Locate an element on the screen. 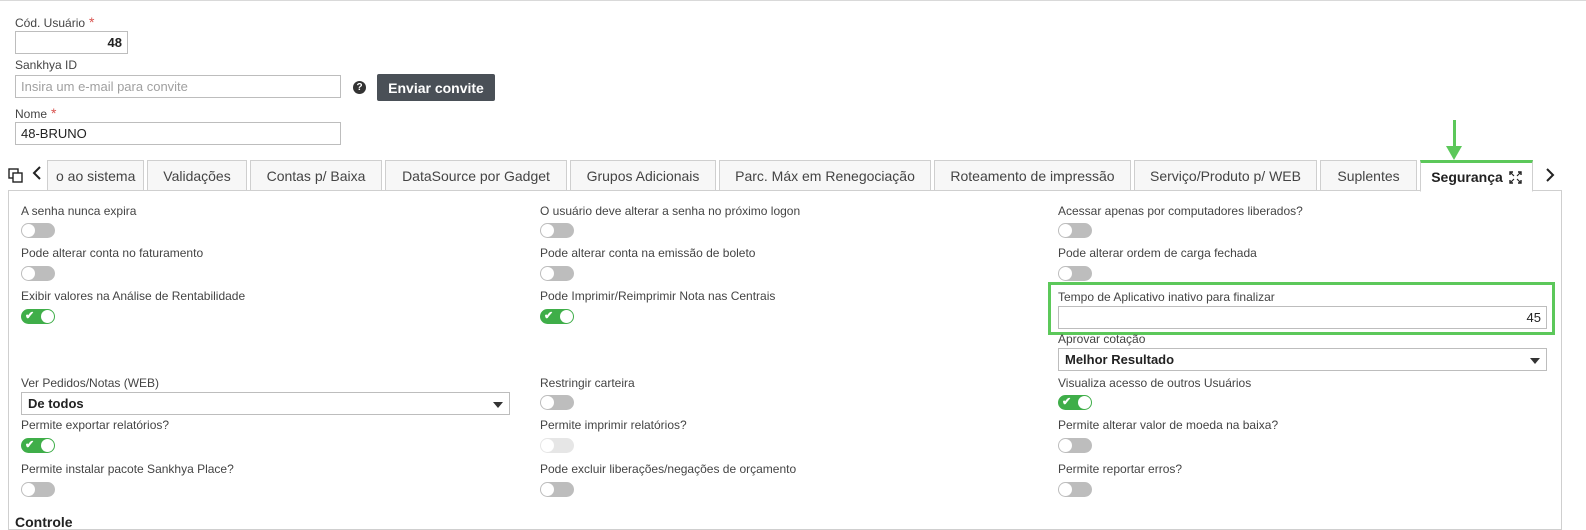 Image resolution: width=1586 pixels, height=530 pixels. toggle-excluir-liberacoes is located at coordinates (557, 489).